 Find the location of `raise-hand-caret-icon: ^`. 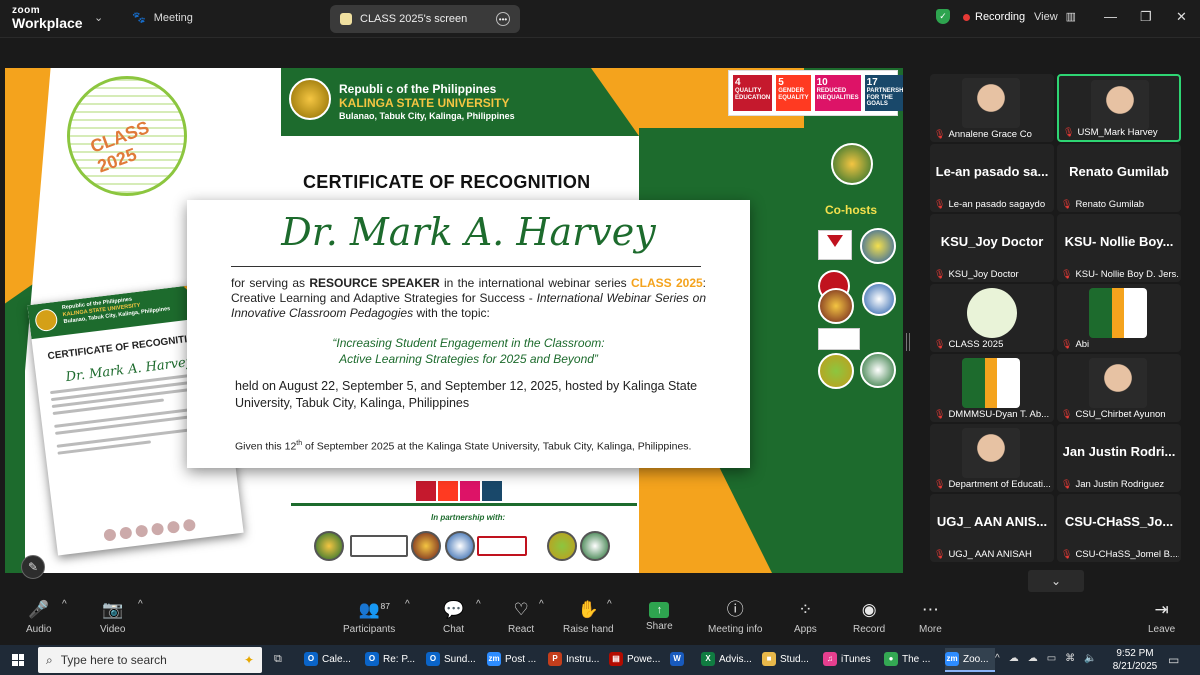

raise-hand-caret-icon: ^ is located at coordinates (609, 604).